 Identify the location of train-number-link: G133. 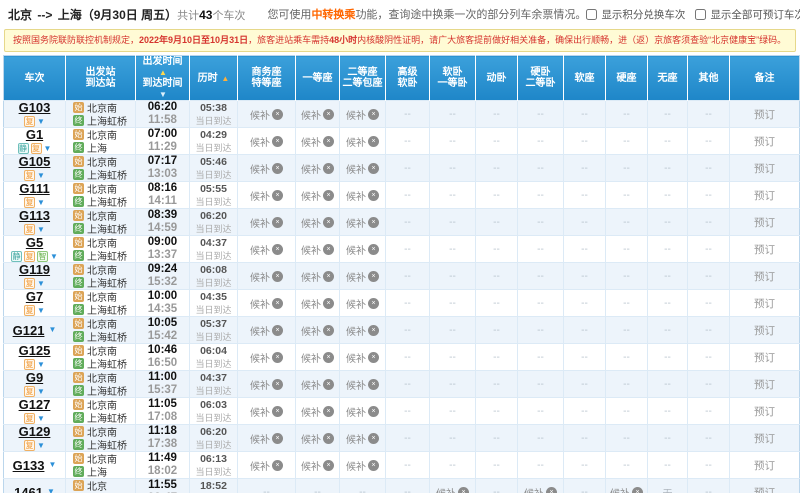
(29, 465).